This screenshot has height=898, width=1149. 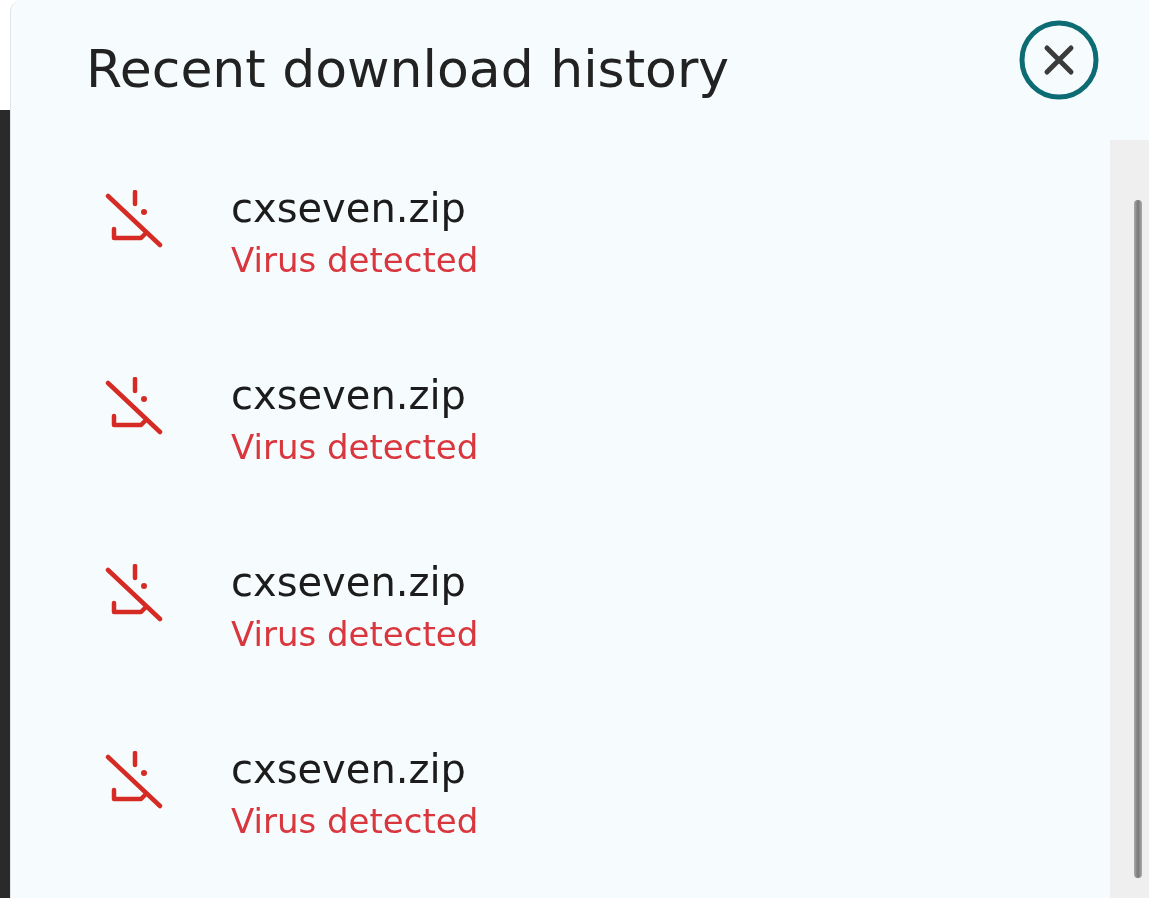 I want to click on close-icon, so click(x=1059, y=60).